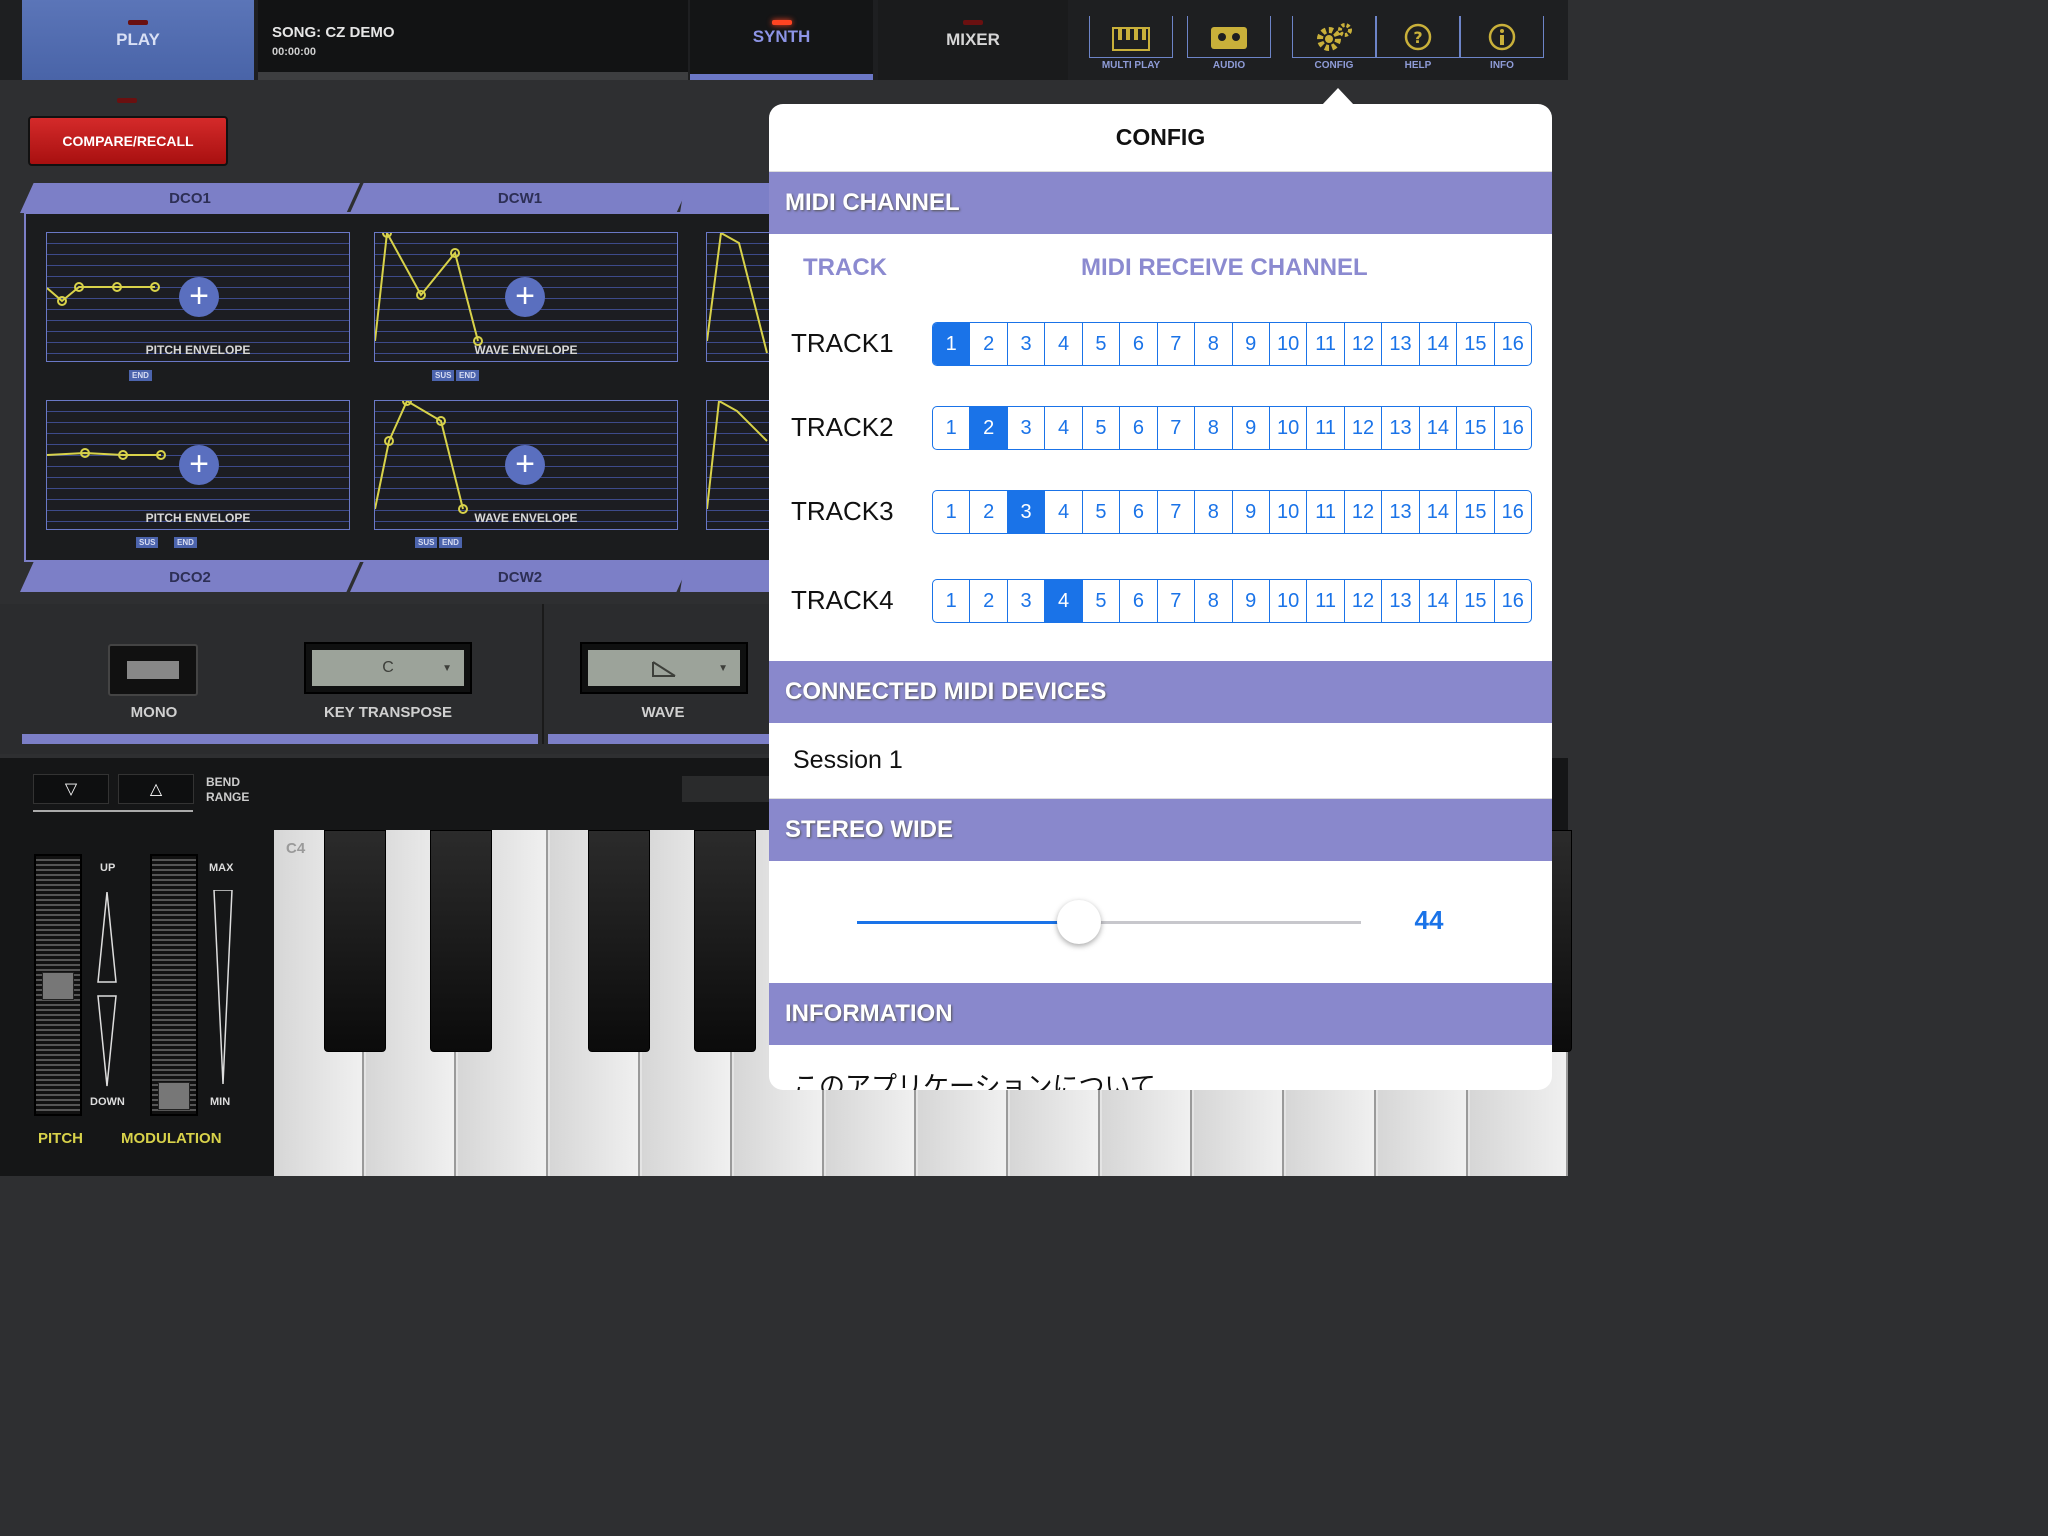 The height and width of the screenshot is (1536, 2048). I want to click on pitch-envelope-graph-1: + PITCH ENVELOPE, so click(198, 297).